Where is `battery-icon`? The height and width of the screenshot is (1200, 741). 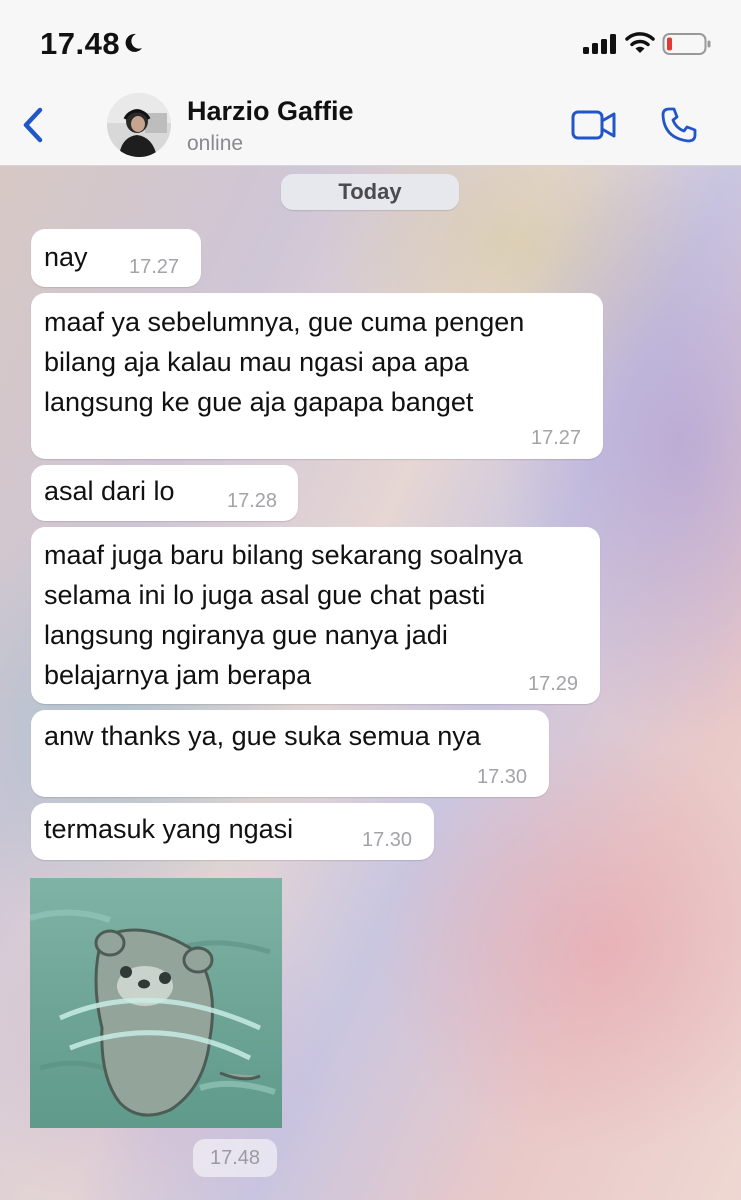
battery-icon is located at coordinates (686, 44).